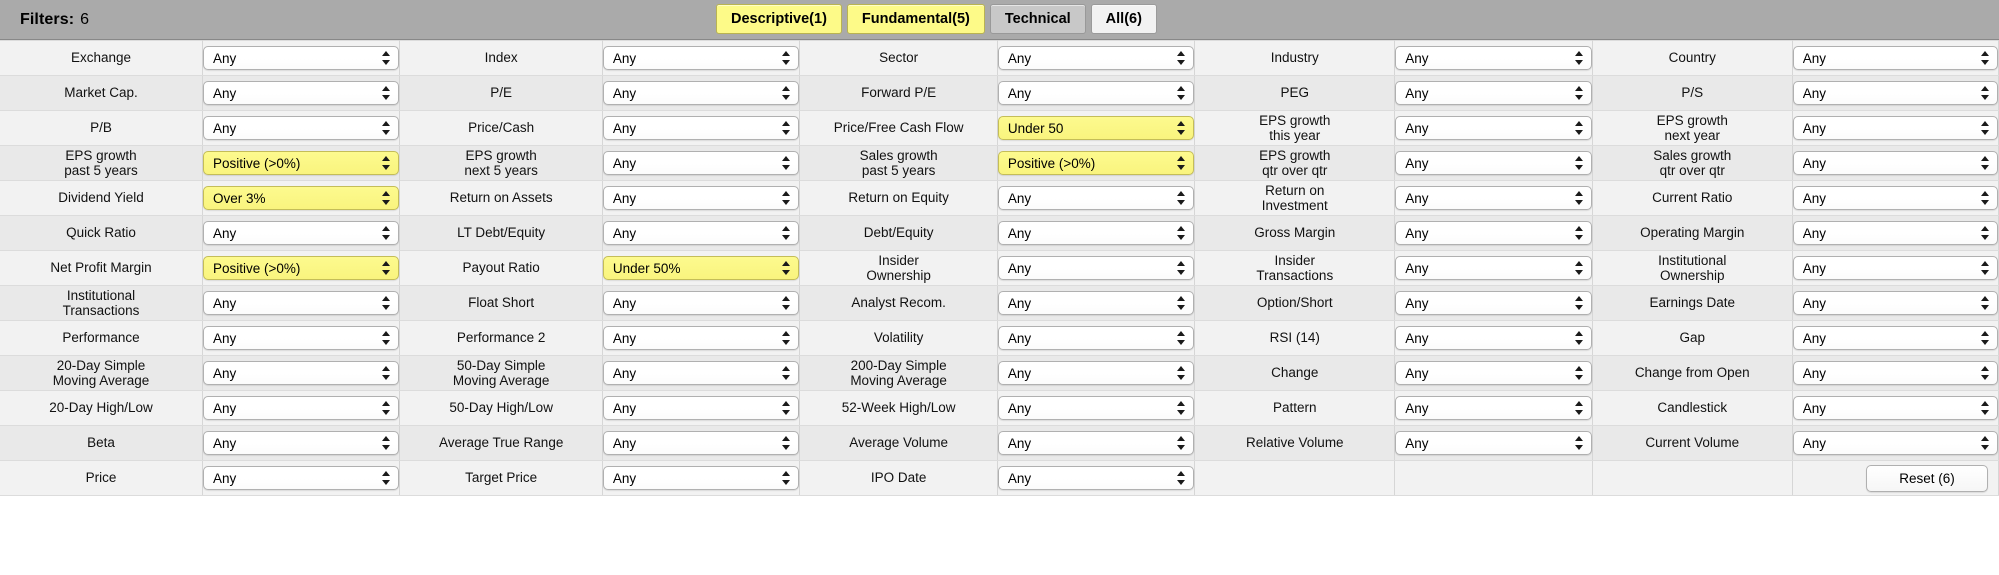  Describe the element at coordinates (701, 443) in the screenshot. I see `filter-select-average-true-range: Any` at that location.